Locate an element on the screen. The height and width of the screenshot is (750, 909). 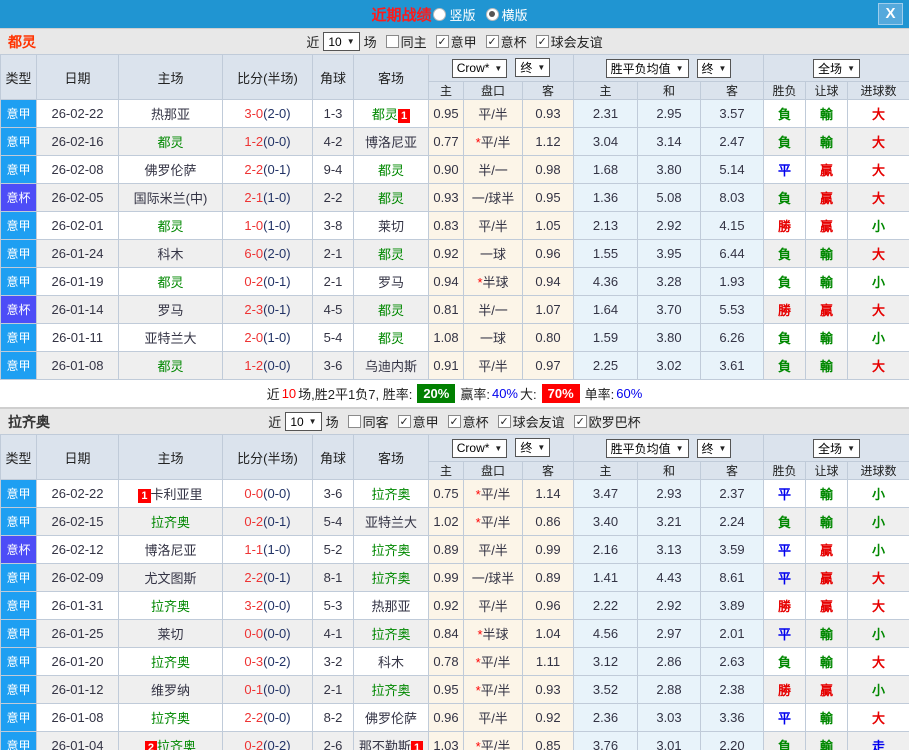
away-team-name: 那不勒斯 is located at coordinates (384, 744).